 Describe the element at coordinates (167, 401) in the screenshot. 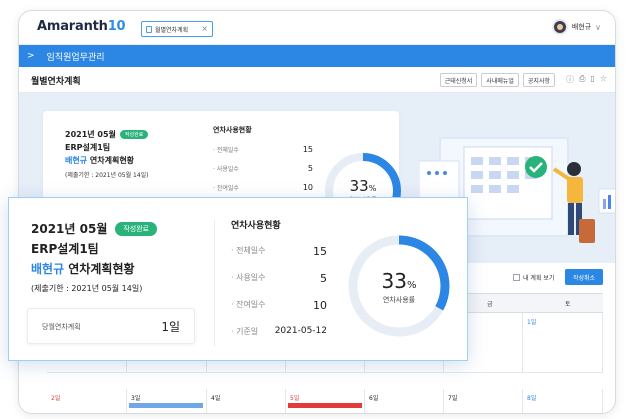

I see `calendar-cell-may-3: 3일` at that location.